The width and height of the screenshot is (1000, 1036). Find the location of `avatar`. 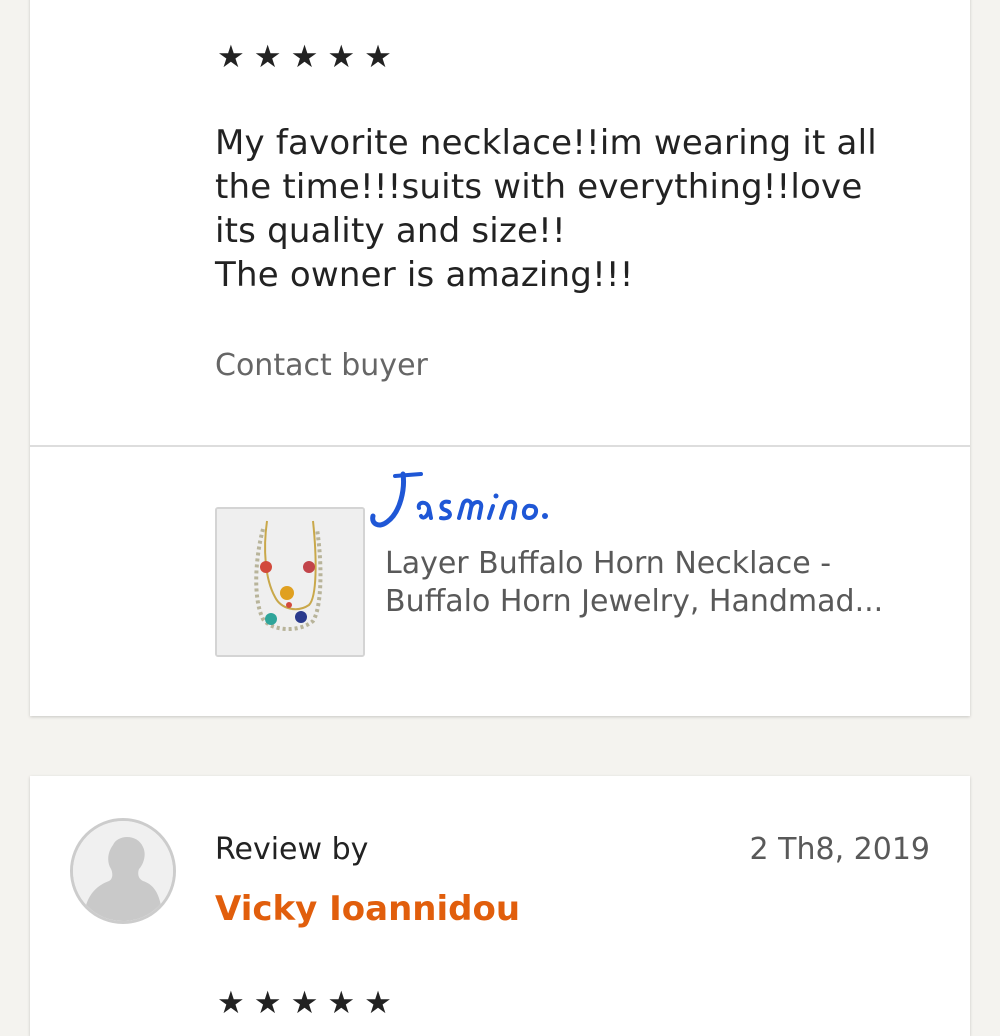

avatar is located at coordinates (123, 871).